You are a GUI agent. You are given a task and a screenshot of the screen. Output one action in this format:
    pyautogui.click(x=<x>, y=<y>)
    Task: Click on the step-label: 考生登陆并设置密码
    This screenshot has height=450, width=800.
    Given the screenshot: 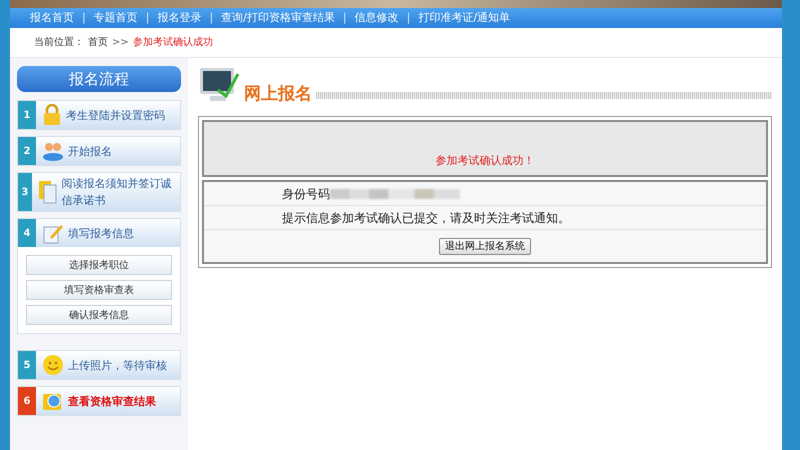 What is the action you would take?
    pyautogui.click(x=116, y=116)
    